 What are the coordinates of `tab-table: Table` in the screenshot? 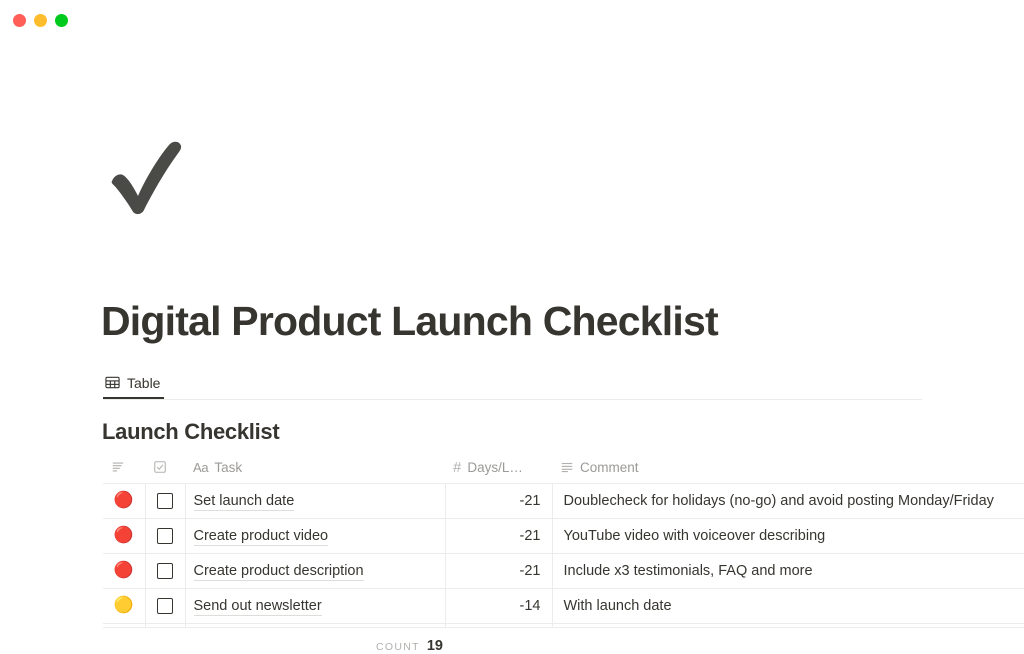 It's located at (134, 383).